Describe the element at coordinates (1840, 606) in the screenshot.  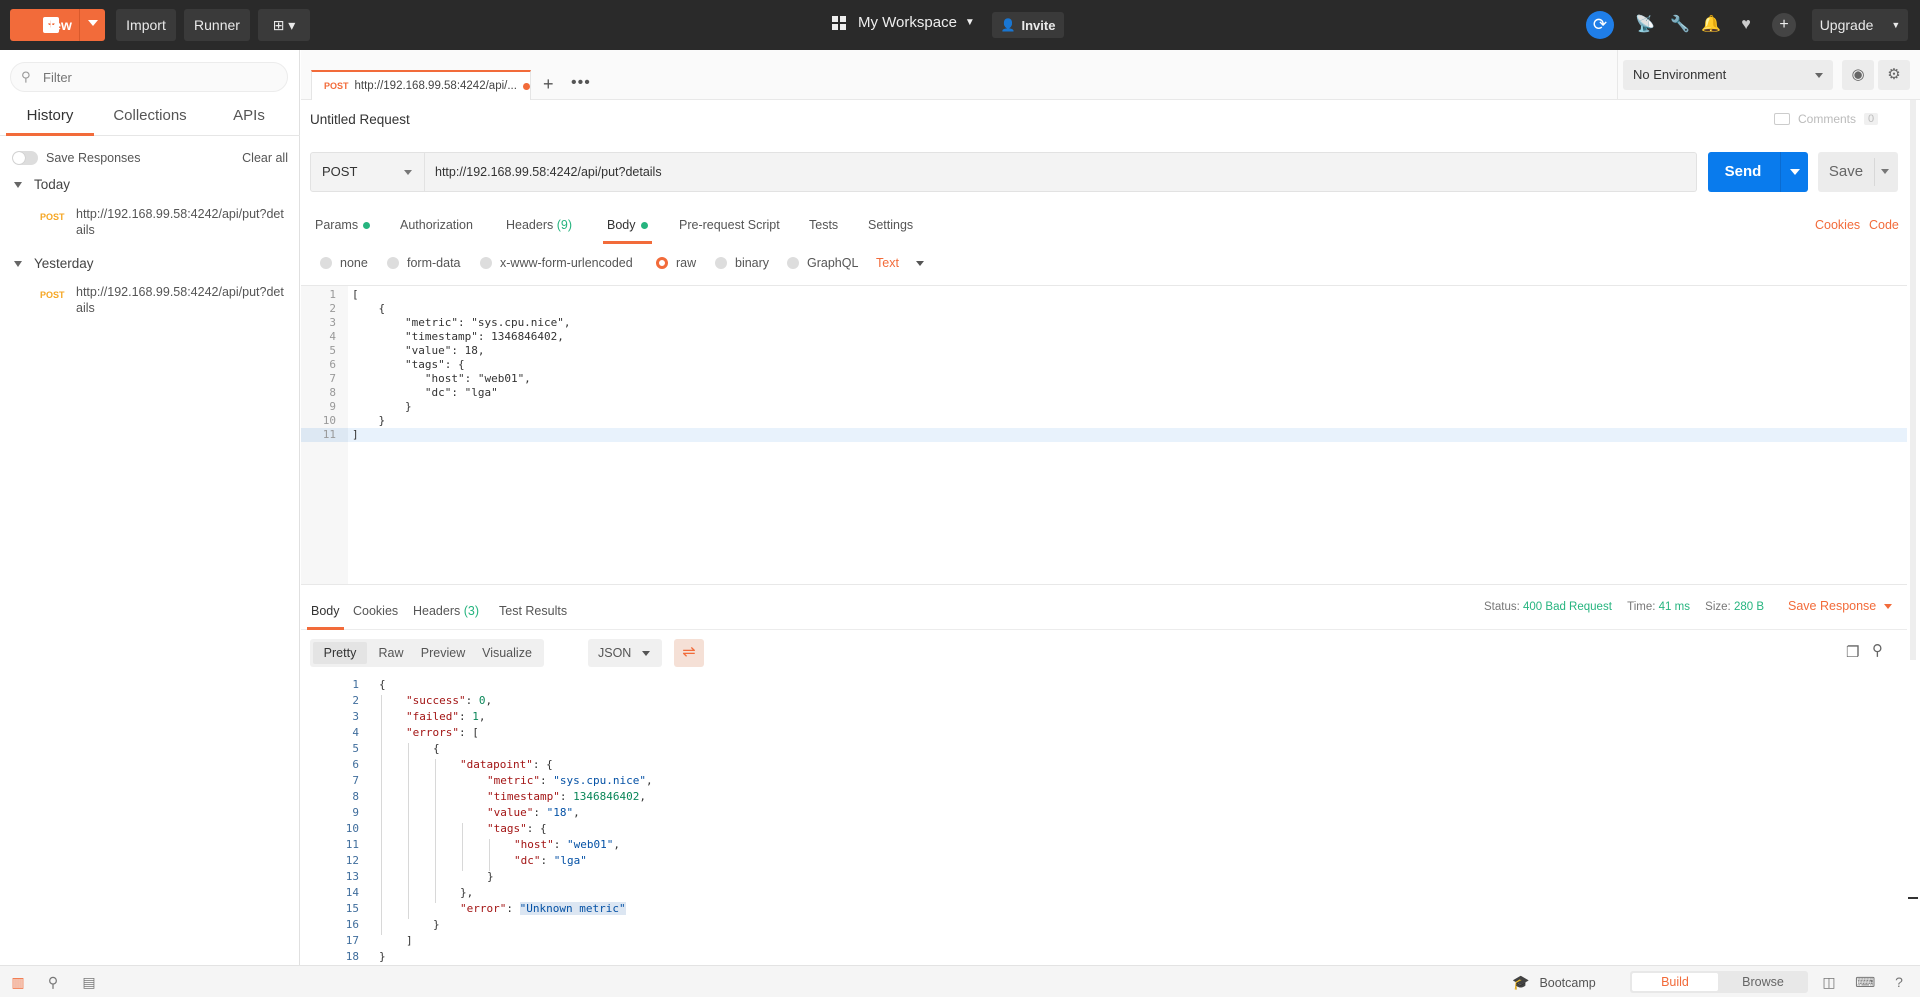
I see `save-response-button: Save Response` at that location.